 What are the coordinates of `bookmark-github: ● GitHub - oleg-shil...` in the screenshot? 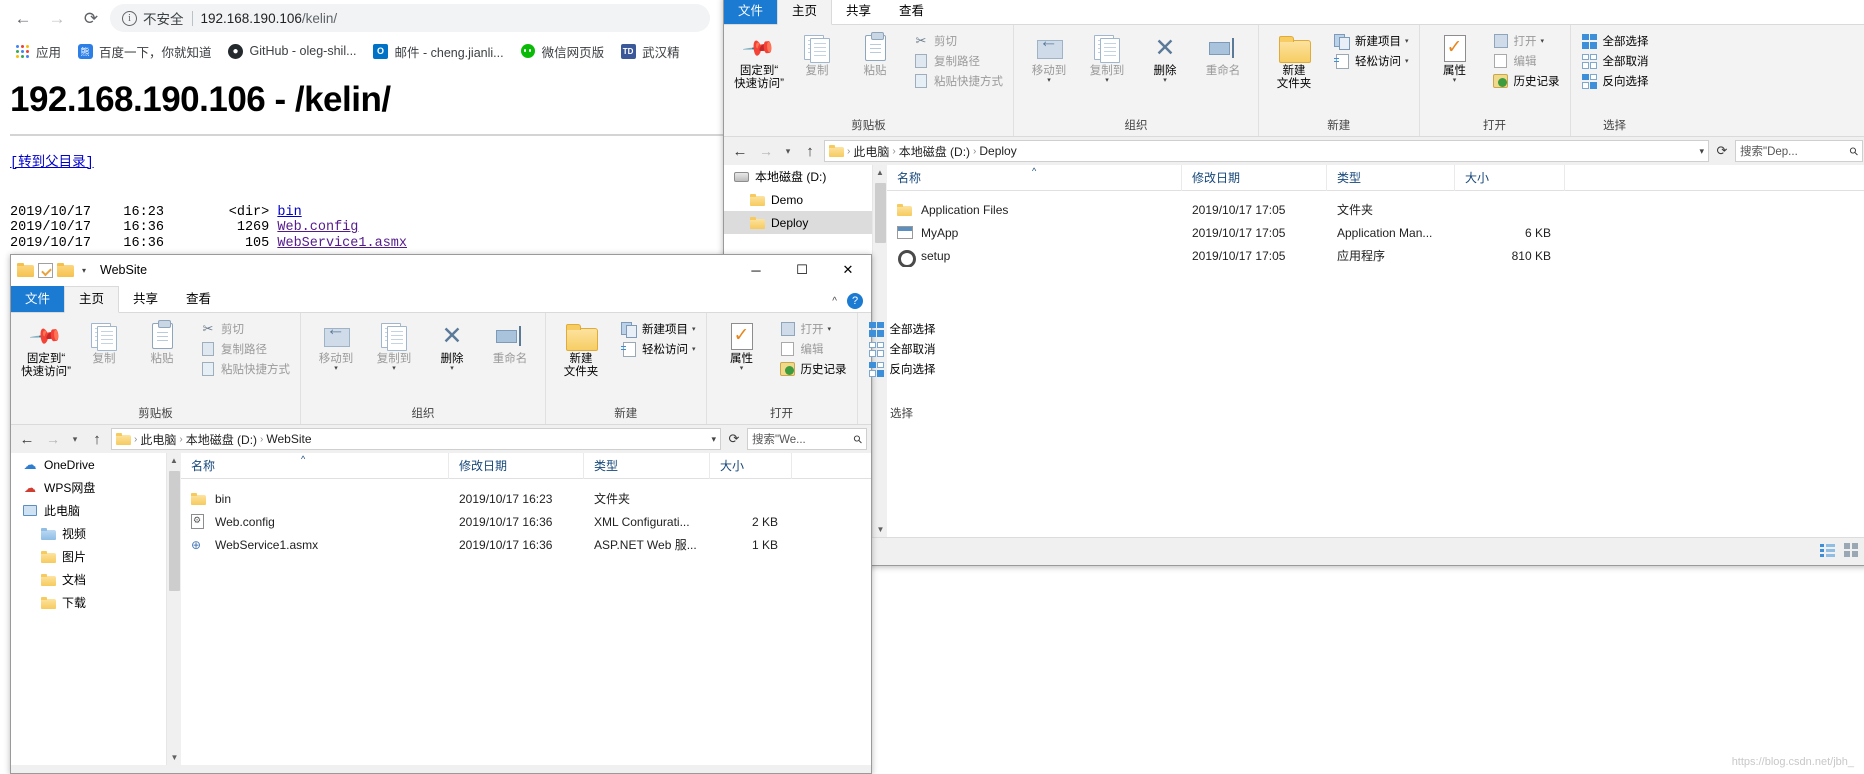 It's located at (292, 51).